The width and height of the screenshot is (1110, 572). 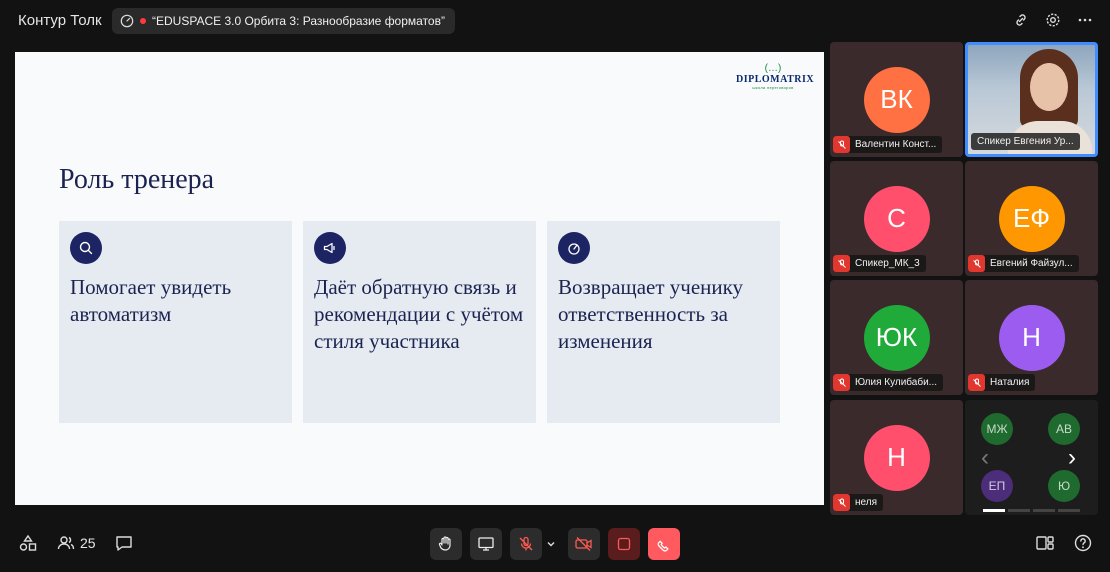 What do you see at coordinates (866, 502) in the screenshot?
I see `participant-name: неля` at bounding box center [866, 502].